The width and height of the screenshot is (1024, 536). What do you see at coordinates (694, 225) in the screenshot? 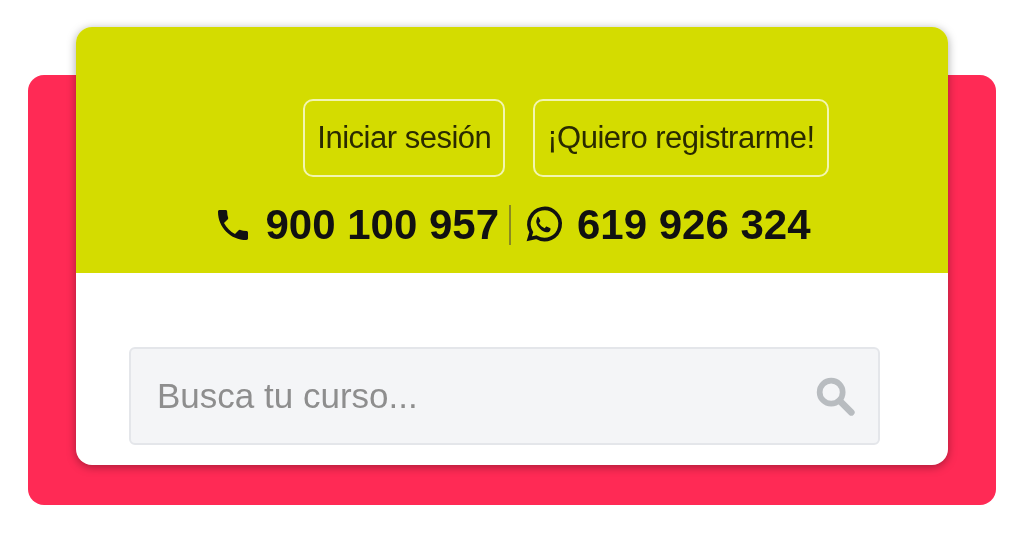
I see `phone-number: 619 926 324` at bounding box center [694, 225].